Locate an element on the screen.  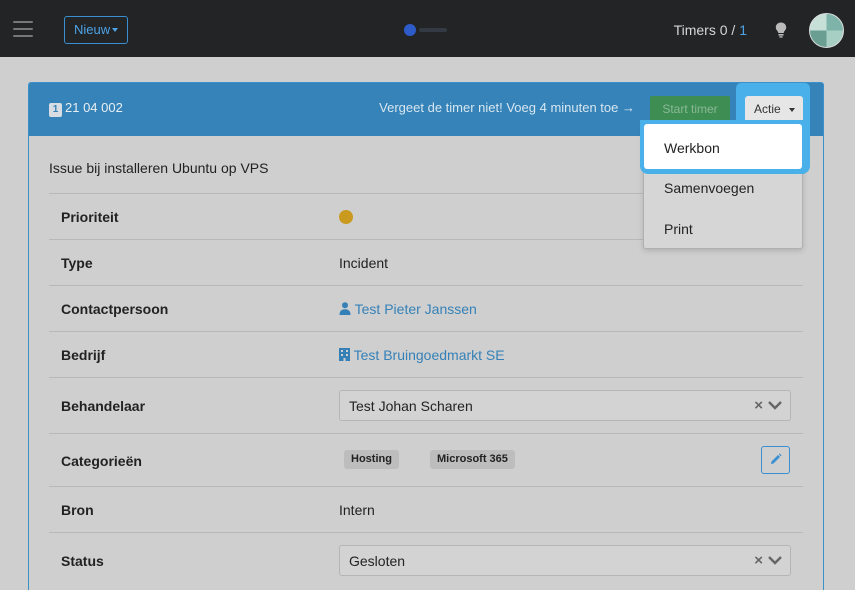
status-label: Status is located at coordinates (82, 561).